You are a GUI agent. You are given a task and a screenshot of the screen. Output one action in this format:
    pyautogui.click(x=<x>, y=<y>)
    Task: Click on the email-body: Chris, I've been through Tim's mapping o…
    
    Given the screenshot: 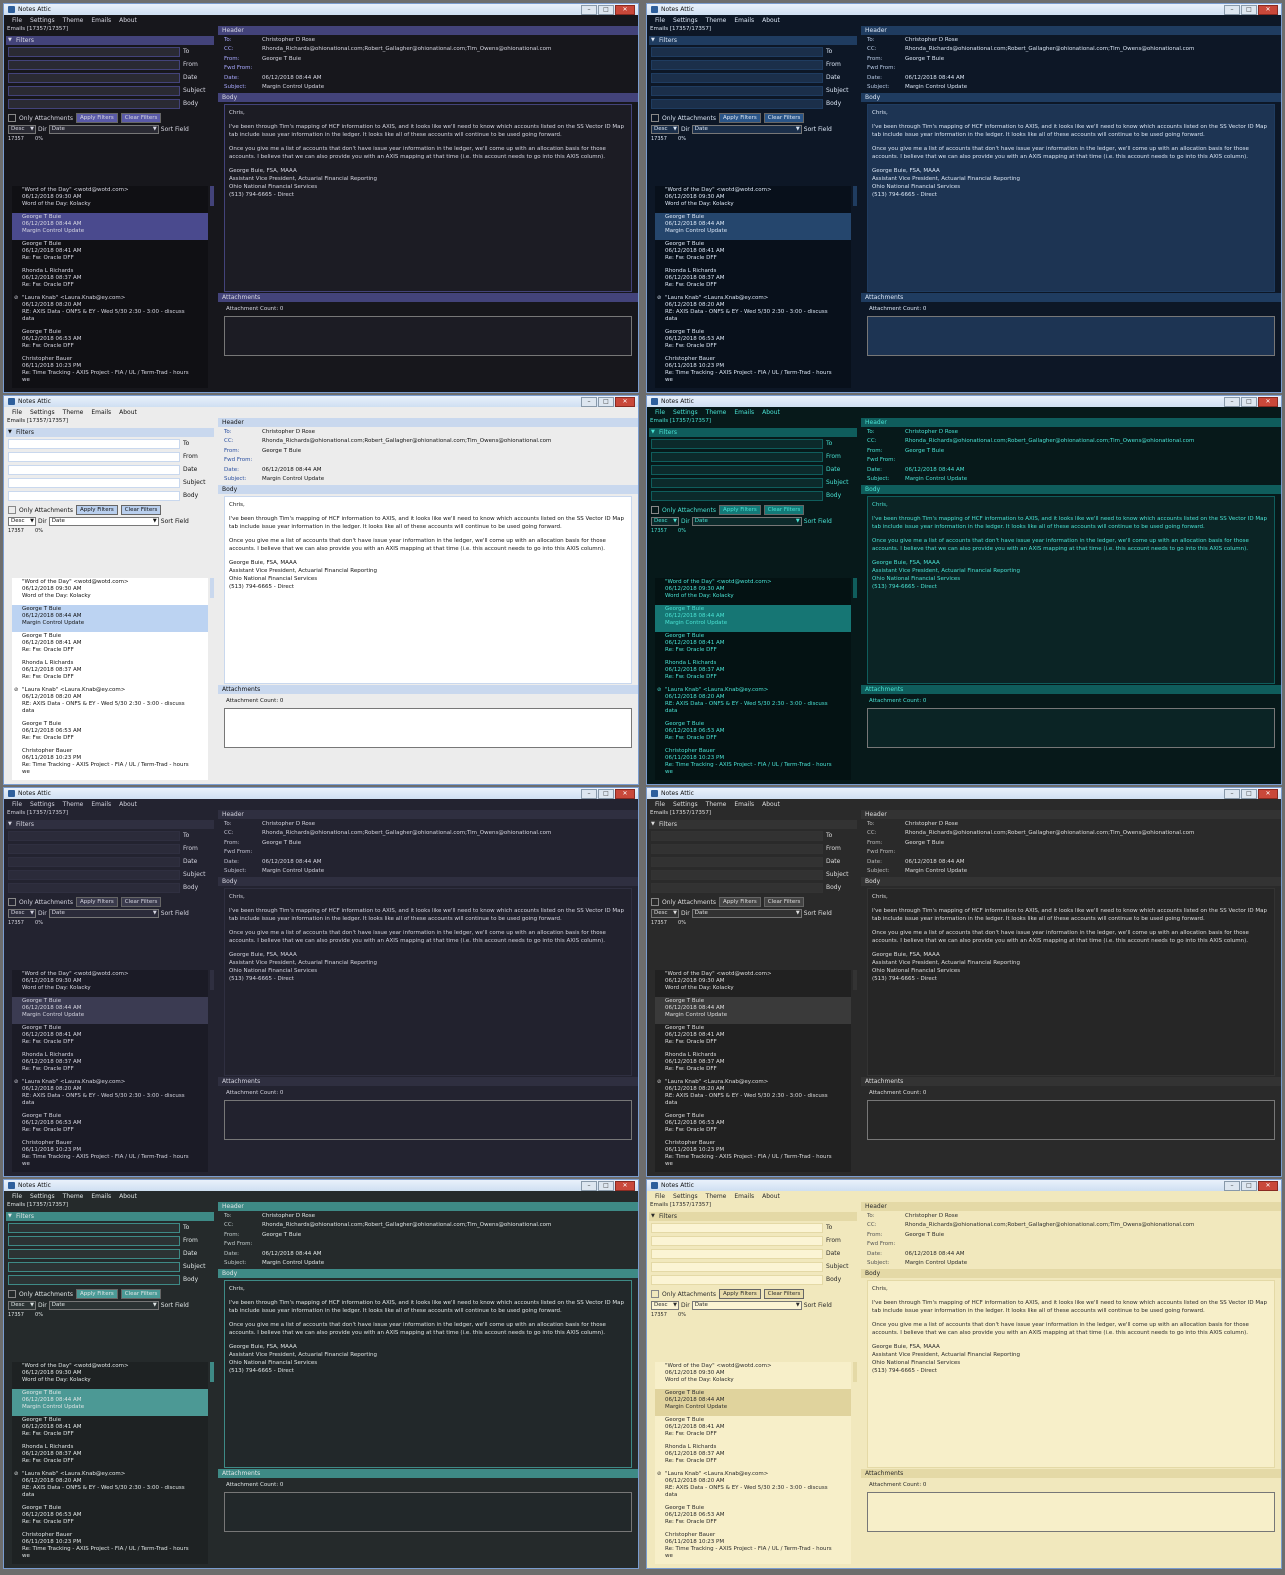 What is the action you would take?
    pyautogui.click(x=428, y=982)
    